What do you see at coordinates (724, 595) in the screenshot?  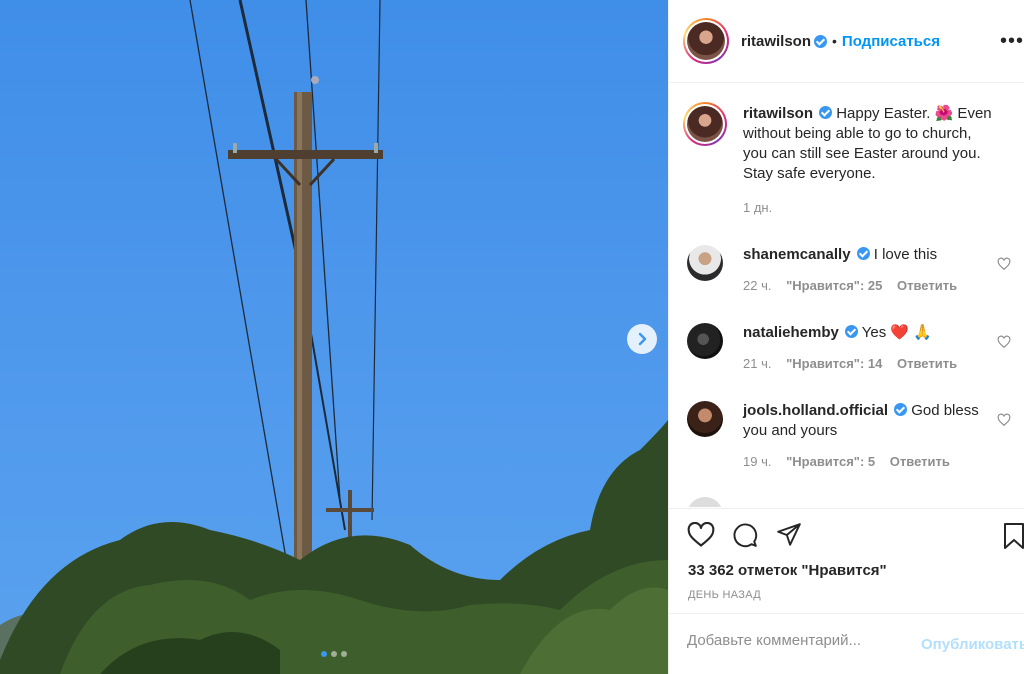 I see `post-time: ДЕНЬ НАЗАД` at bounding box center [724, 595].